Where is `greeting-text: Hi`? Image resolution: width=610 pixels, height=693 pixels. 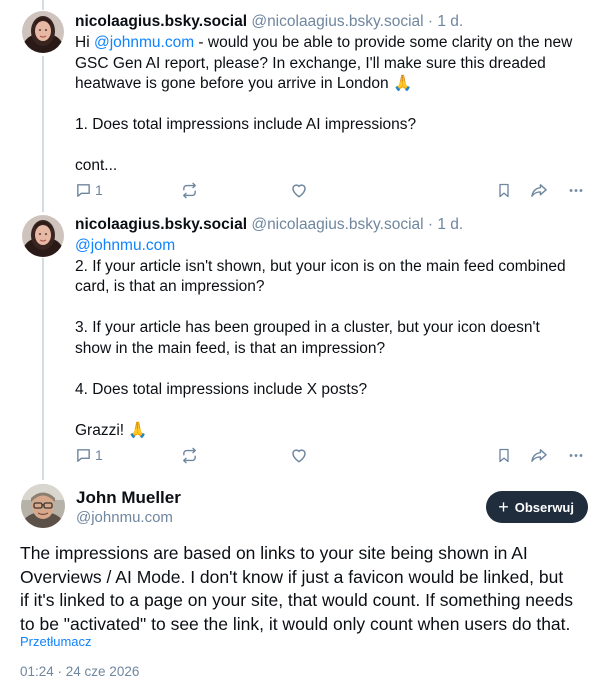 greeting-text: Hi is located at coordinates (84, 42).